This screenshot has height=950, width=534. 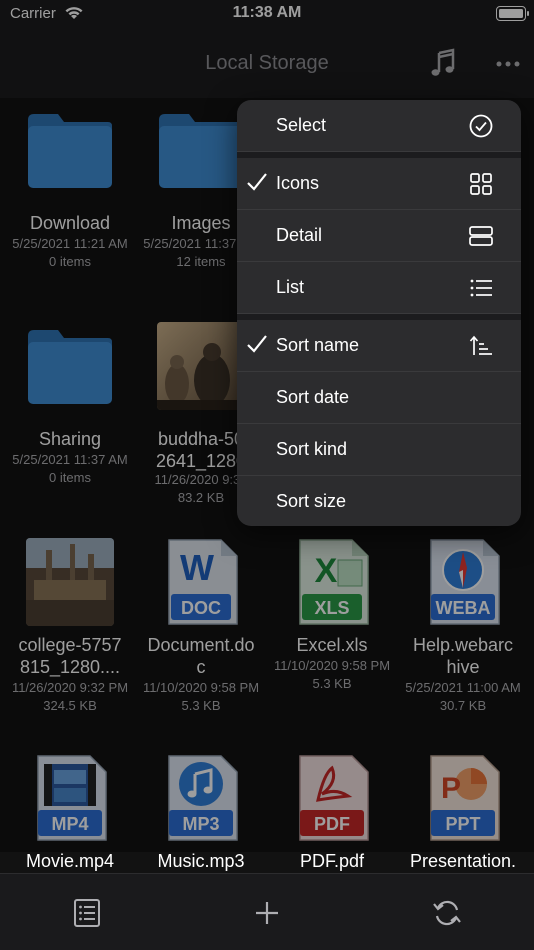 I want to click on file-name: Excel.xls, so click(x=332, y=645).